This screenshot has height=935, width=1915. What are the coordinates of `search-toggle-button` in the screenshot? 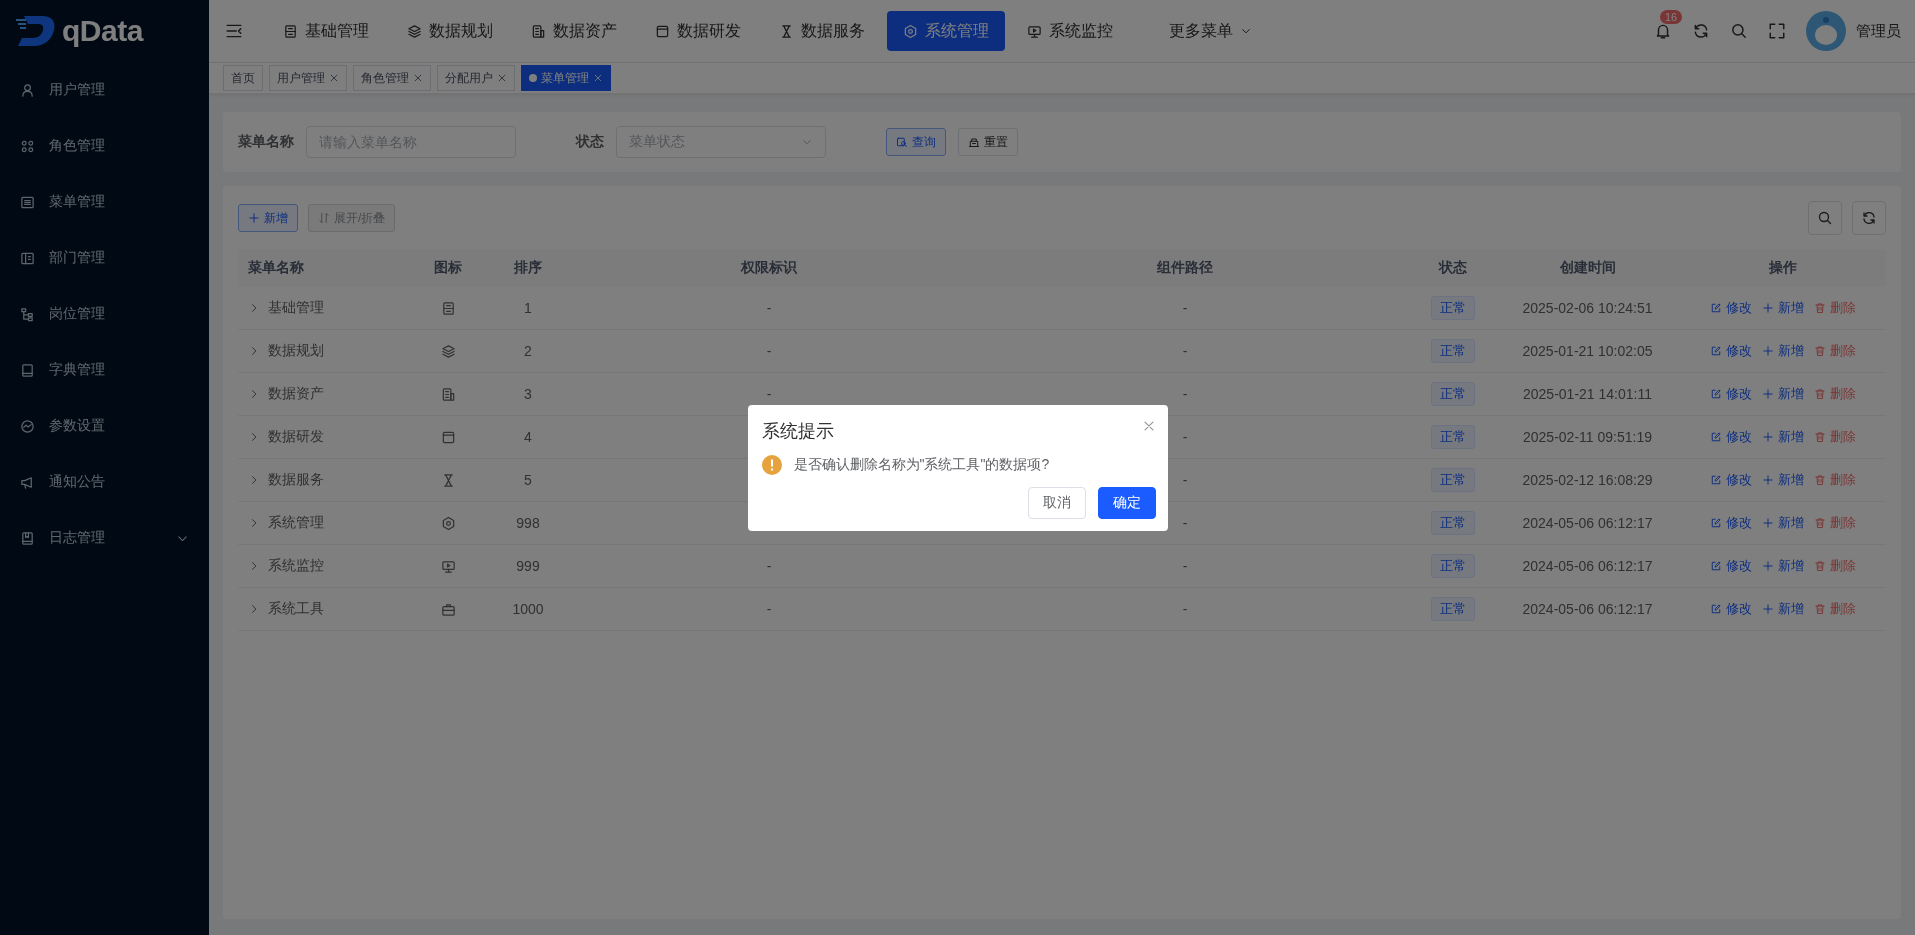 It's located at (1825, 218).